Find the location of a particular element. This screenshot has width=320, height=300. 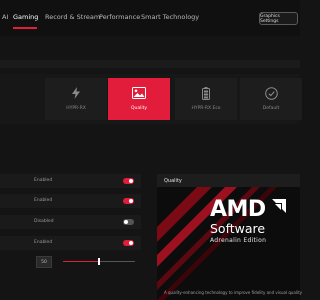

profile-card-hypr-rx: HYPR-RX is located at coordinates (76, 99).